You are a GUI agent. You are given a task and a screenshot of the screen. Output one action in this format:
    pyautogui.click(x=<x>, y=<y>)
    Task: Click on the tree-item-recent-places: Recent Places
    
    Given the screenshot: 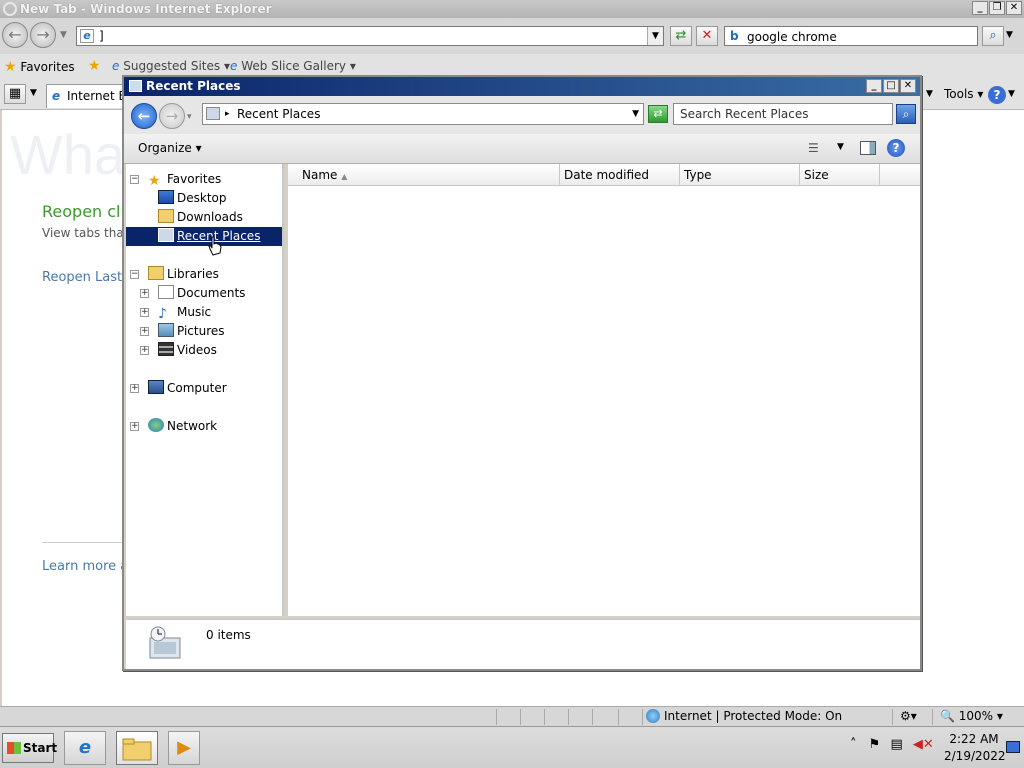 What is the action you would take?
    pyautogui.click(x=204, y=236)
    